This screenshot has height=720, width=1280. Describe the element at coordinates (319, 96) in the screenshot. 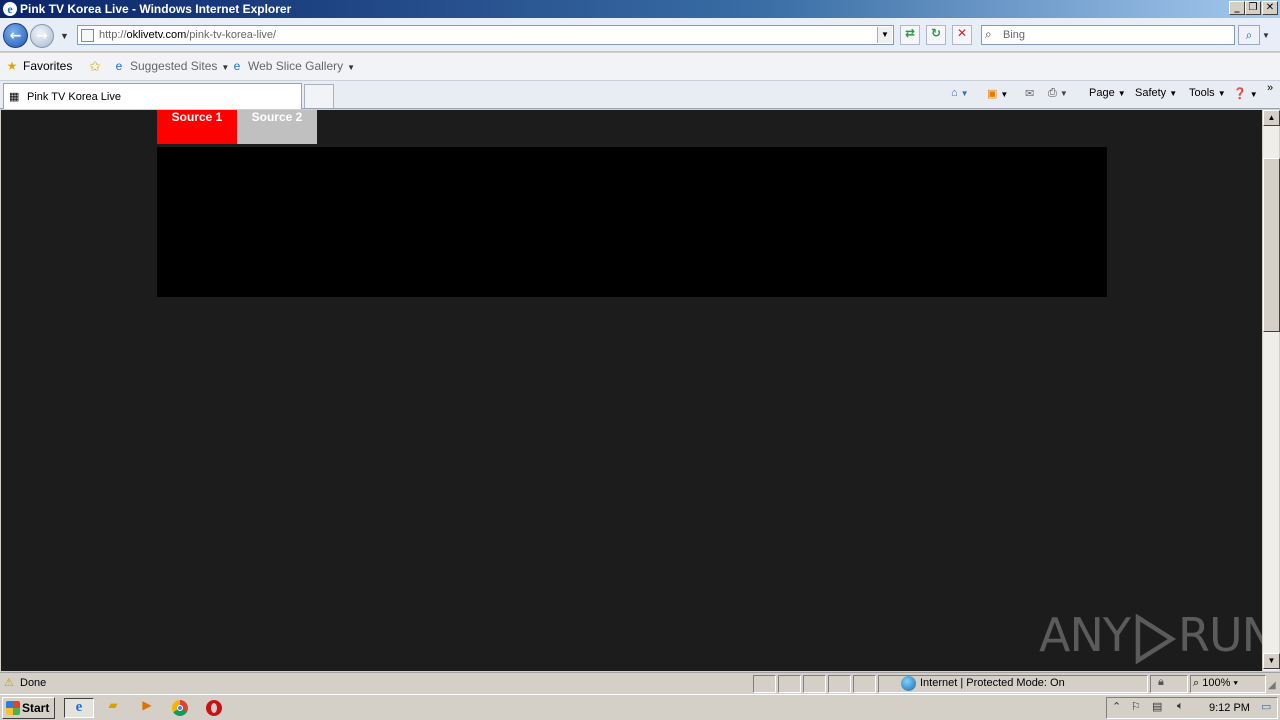

I see `new-tab-button` at that location.